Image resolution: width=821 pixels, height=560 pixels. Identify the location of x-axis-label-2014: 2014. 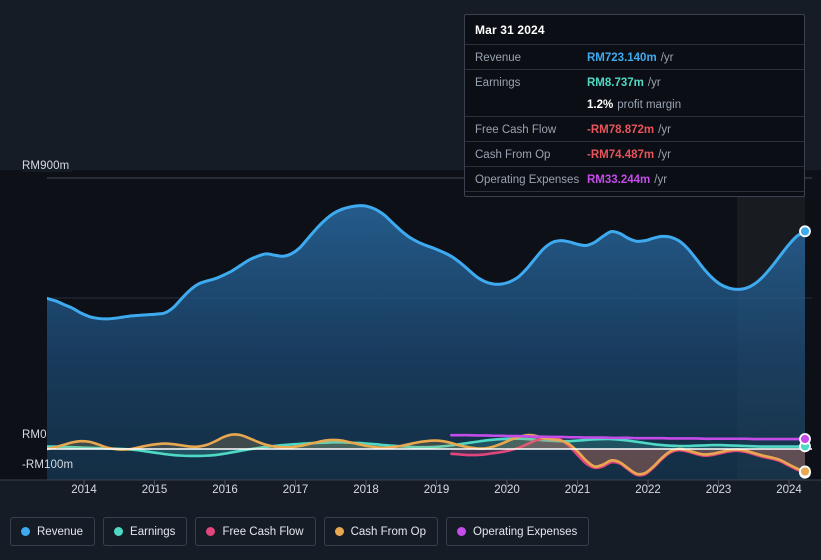
(84, 490).